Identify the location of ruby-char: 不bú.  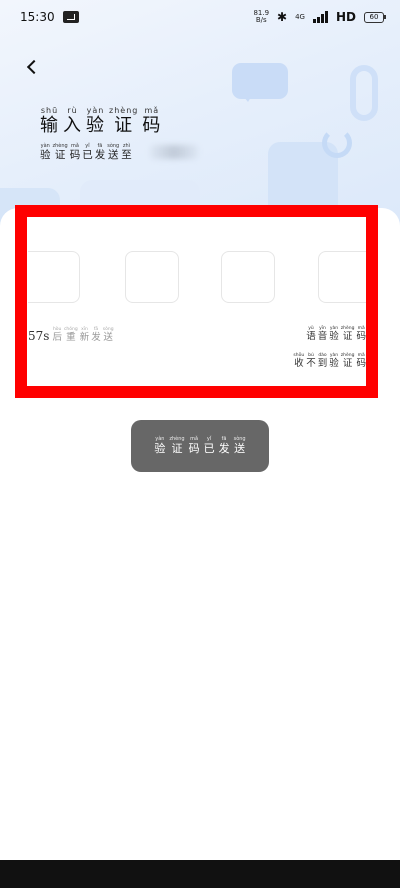
(311, 361).